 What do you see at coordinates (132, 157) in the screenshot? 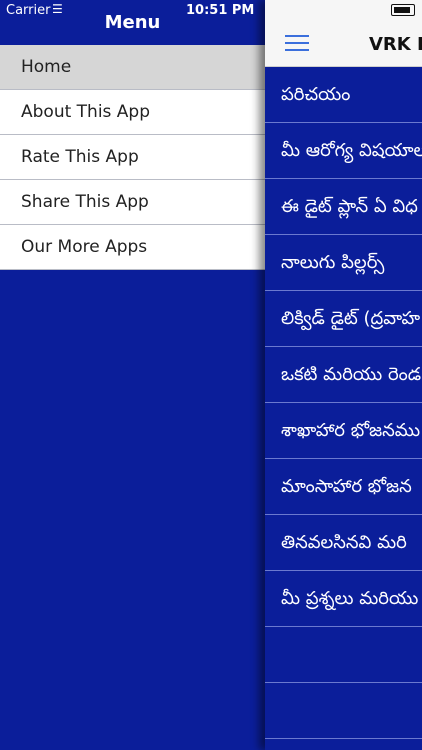
I see `menu-item-rate: Rate This App` at bounding box center [132, 157].